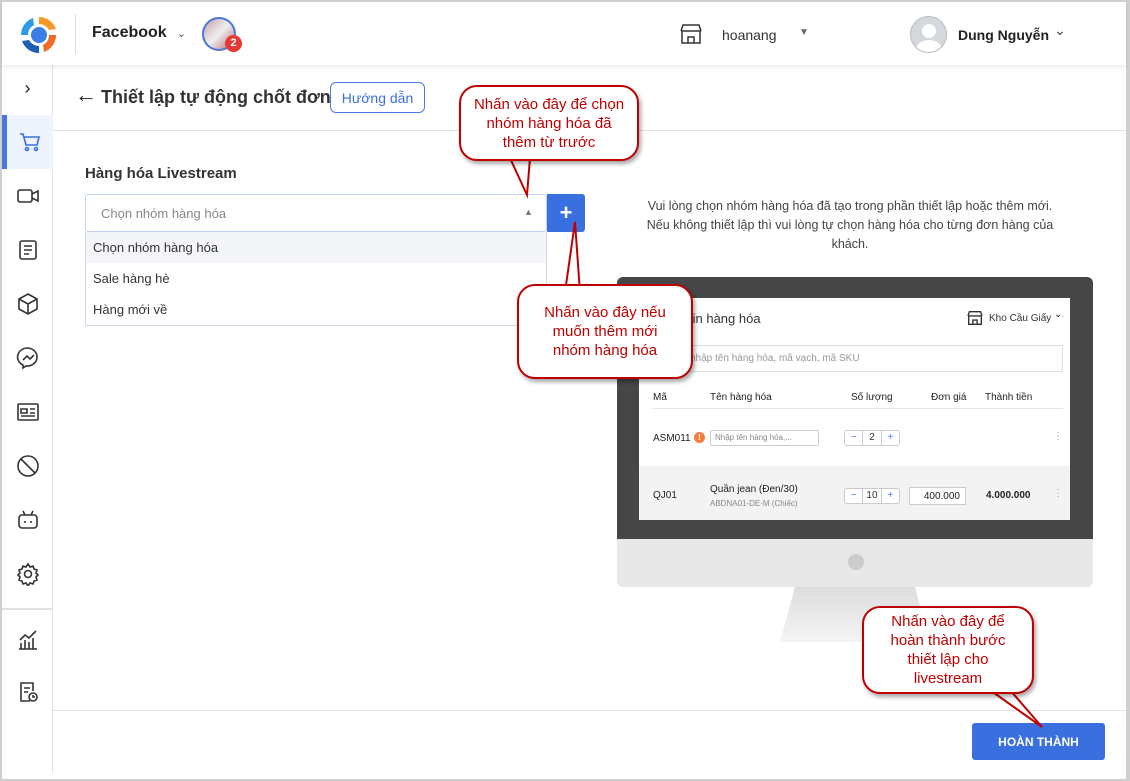 The image size is (1130, 781). I want to click on user-name: Dung Nguyễn, so click(1003, 35).